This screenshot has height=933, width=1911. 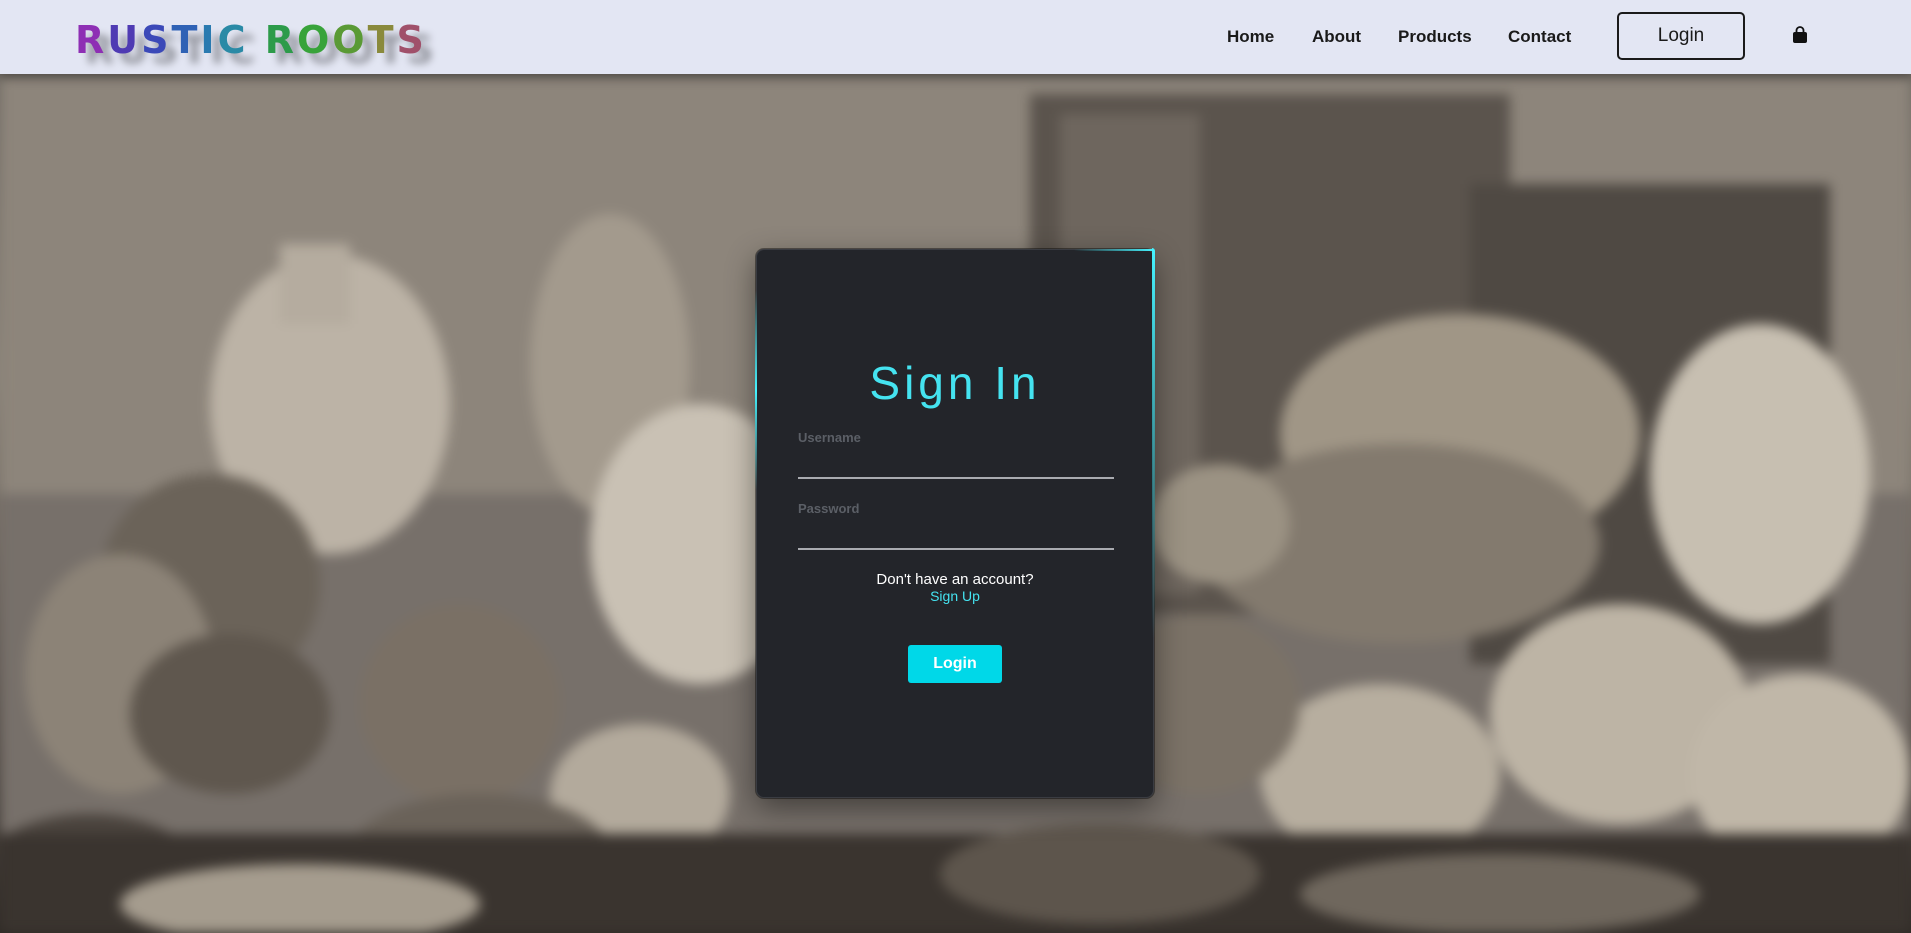 I want to click on nav-home-link: Home, so click(x=1250, y=37).